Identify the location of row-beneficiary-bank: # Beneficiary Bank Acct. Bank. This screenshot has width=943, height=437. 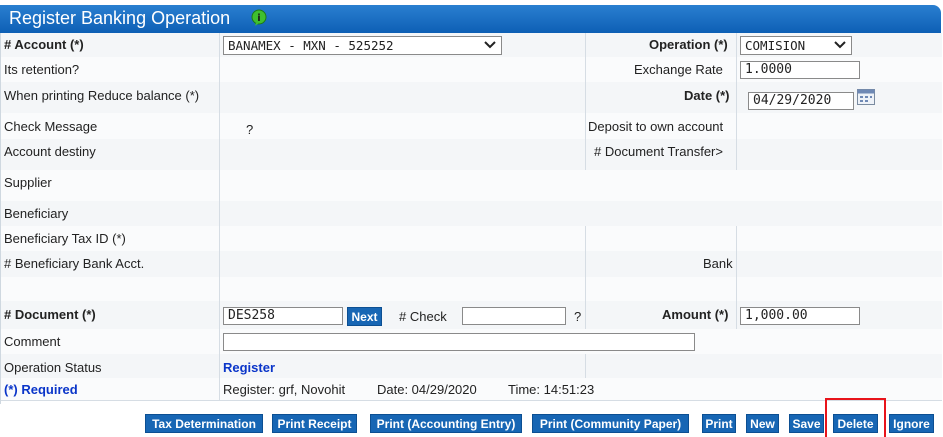
(471, 264).